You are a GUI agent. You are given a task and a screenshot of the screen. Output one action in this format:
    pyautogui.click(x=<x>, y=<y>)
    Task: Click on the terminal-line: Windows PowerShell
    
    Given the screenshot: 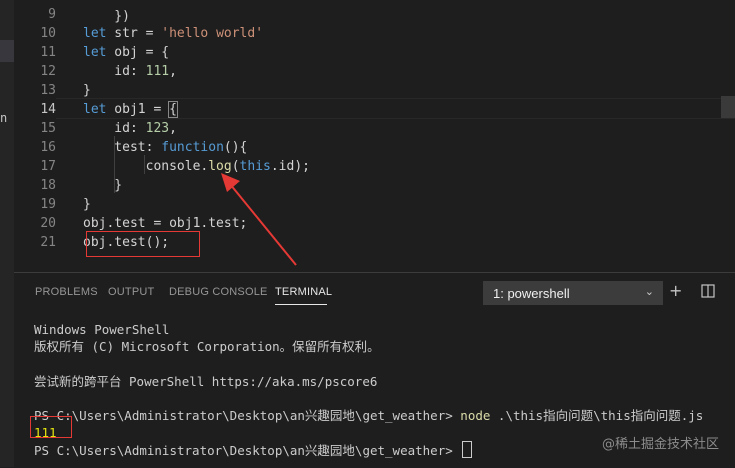 What is the action you would take?
    pyautogui.click(x=101, y=329)
    